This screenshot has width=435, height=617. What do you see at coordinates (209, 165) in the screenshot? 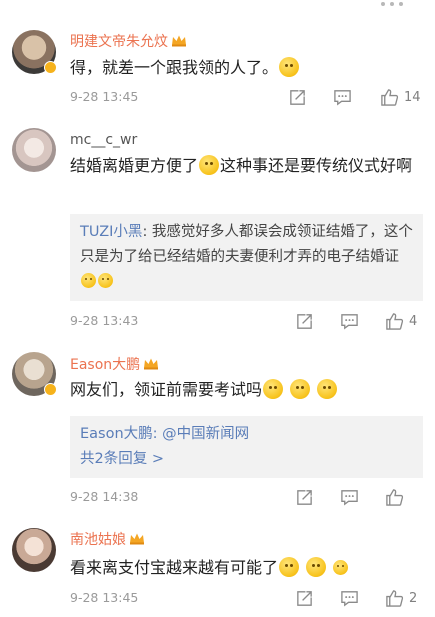
I see `sweat-emoji-icon` at bounding box center [209, 165].